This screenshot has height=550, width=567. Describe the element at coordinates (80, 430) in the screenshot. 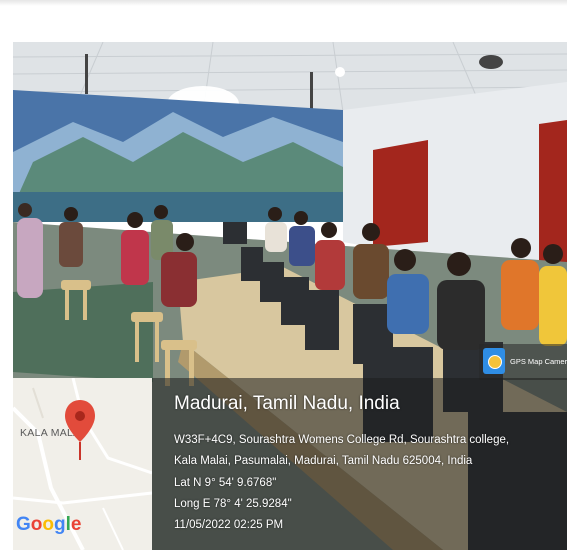

I see `map-pin-icon` at that location.